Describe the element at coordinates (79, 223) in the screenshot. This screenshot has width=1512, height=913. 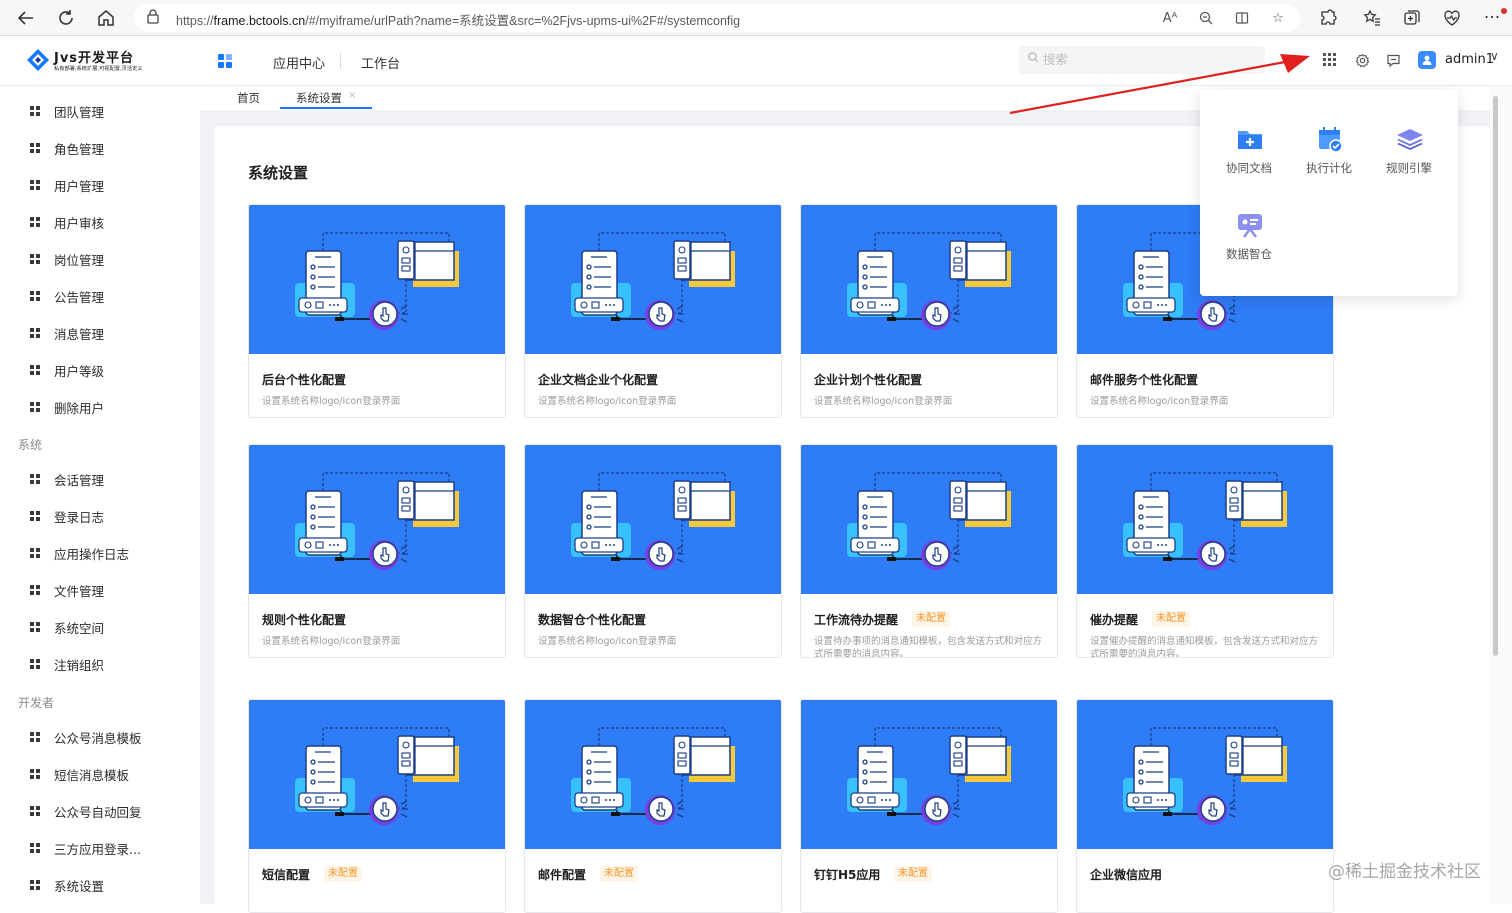
I see `sidebar-item-label: 用户审核` at that location.